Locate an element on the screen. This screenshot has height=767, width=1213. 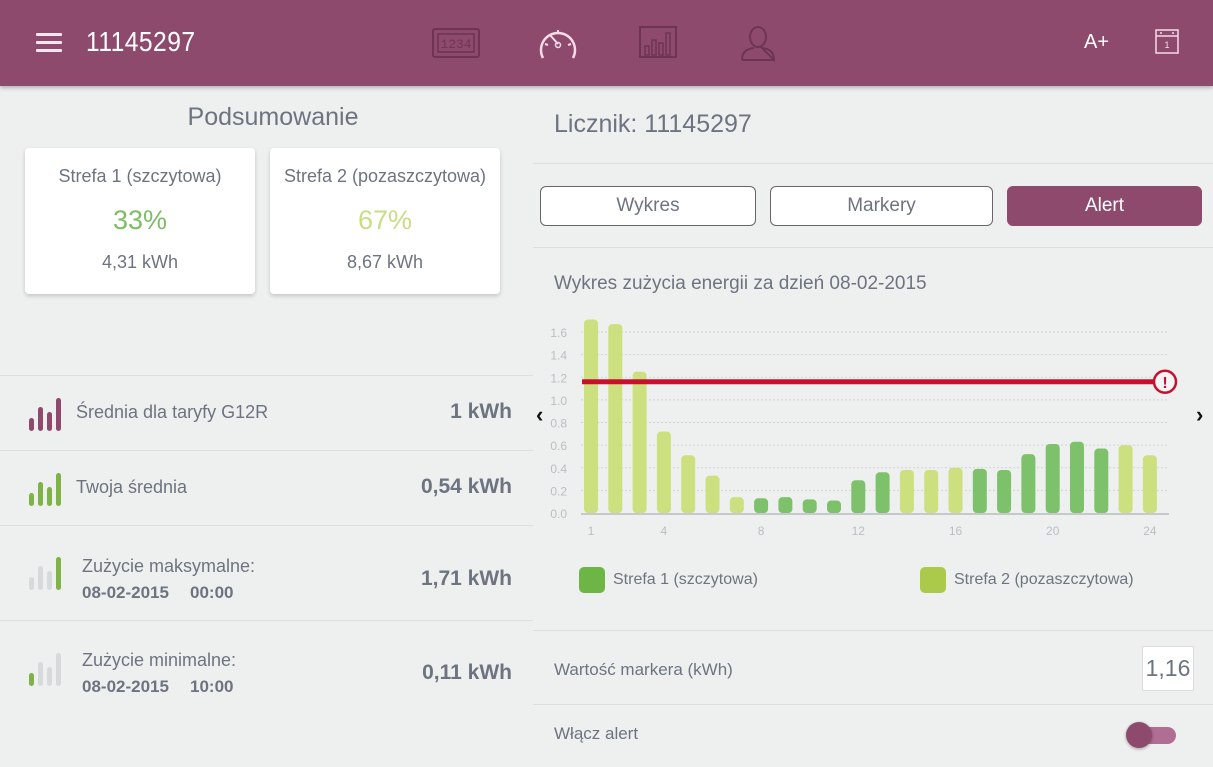
tariff-bars-icon is located at coordinates (46, 414).